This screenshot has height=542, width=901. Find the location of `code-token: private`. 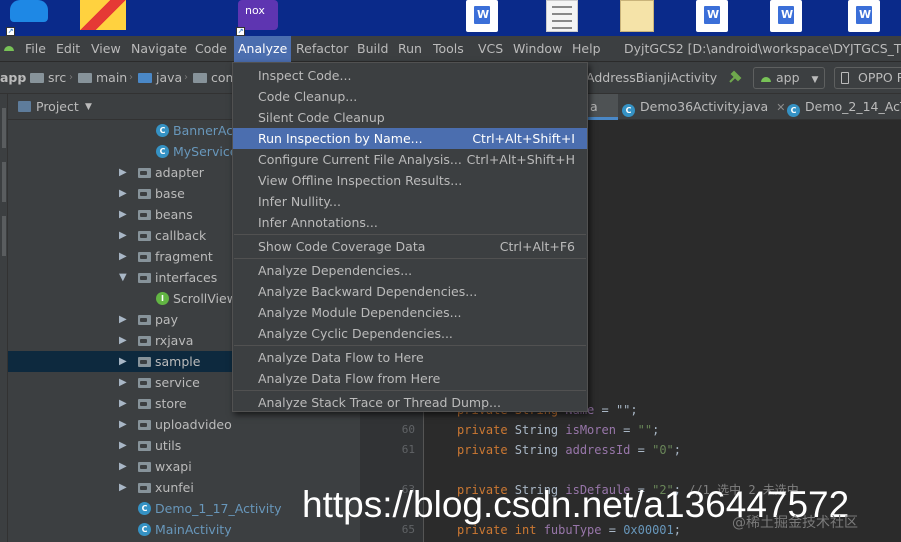

code-token: private is located at coordinates (486, 450).